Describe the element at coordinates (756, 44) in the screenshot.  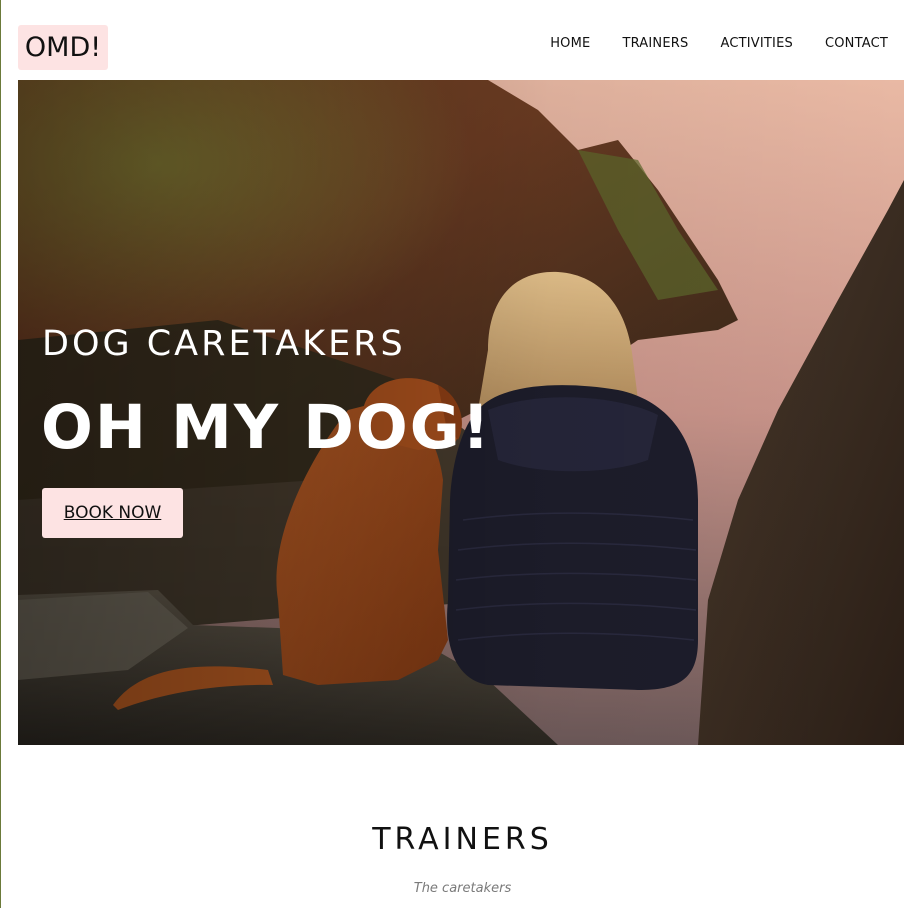
I see `nav-activities: ACTIVITIES` at that location.